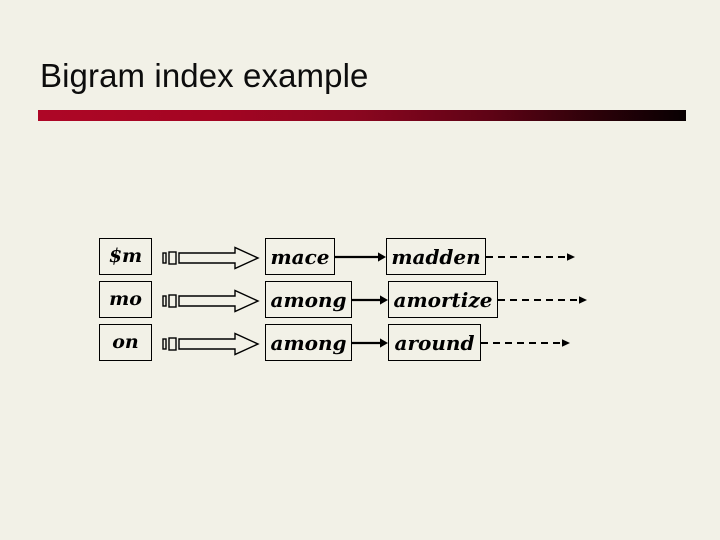 This screenshot has height=540, width=720. What do you see at coordinates (443, 299) in the screenshot?
I see `posting-box: amortize` at bounding box center [443, 299].